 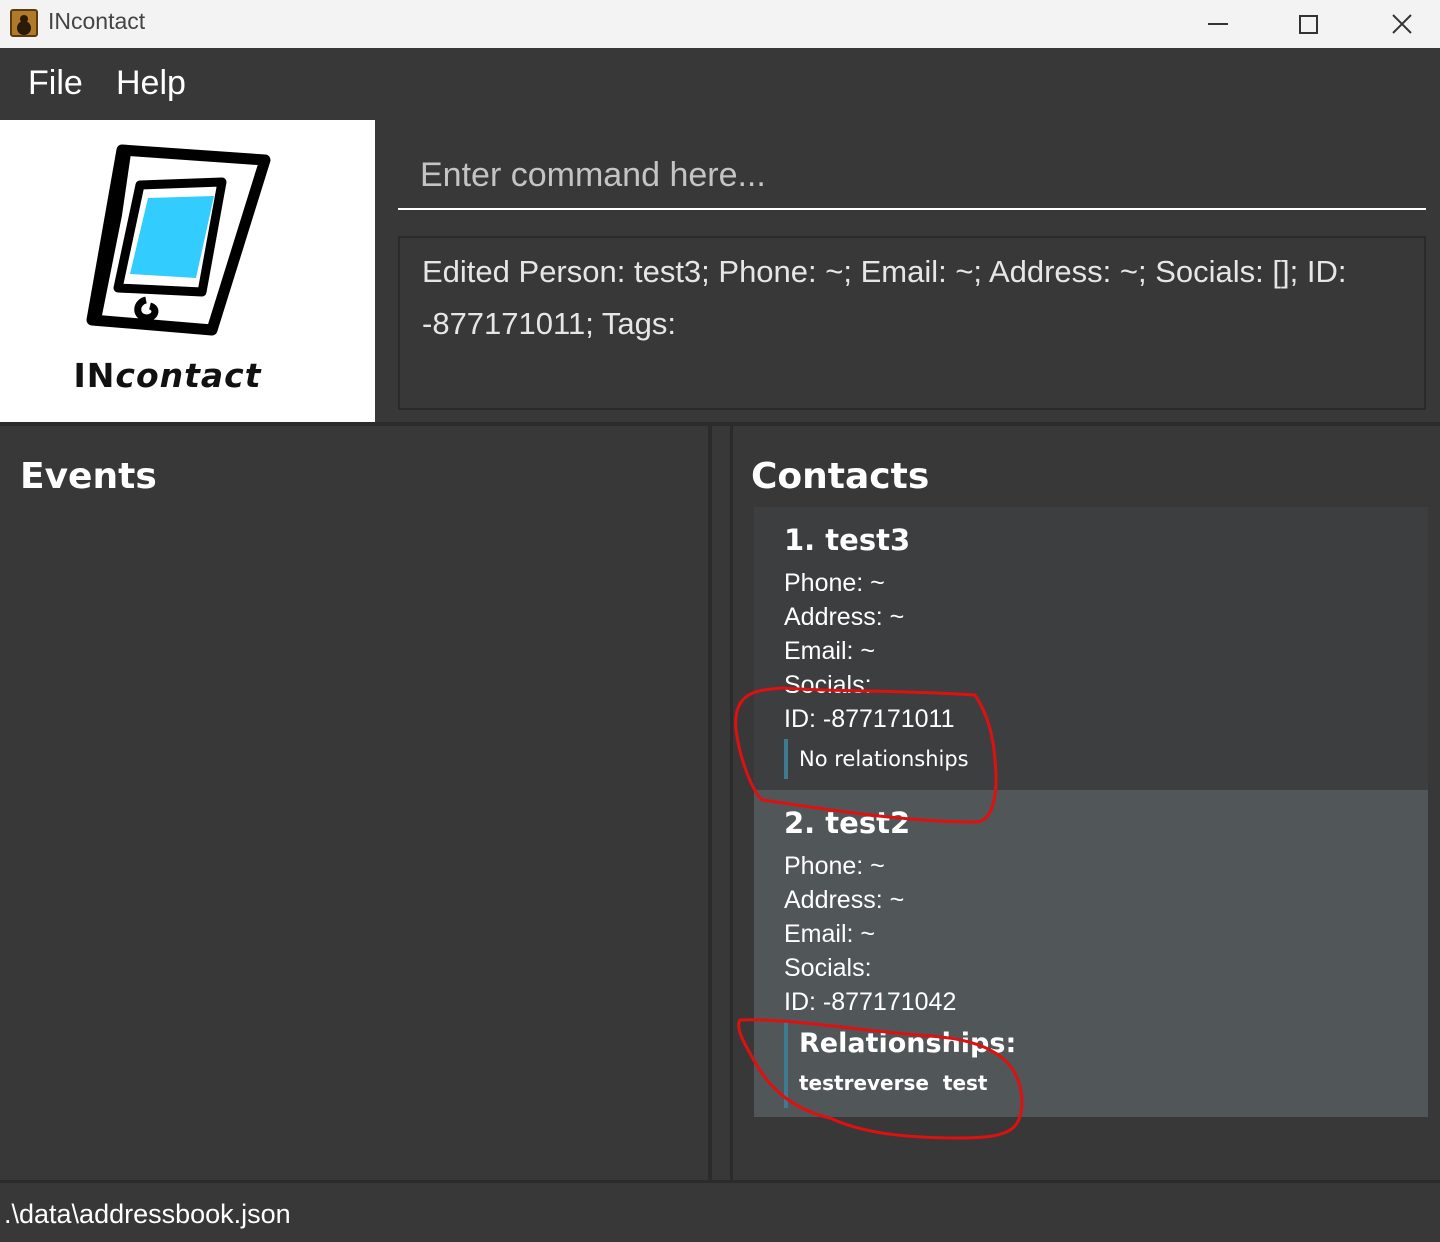 I want to click on relationships-block: No relationships, so click(x=876, y=759).